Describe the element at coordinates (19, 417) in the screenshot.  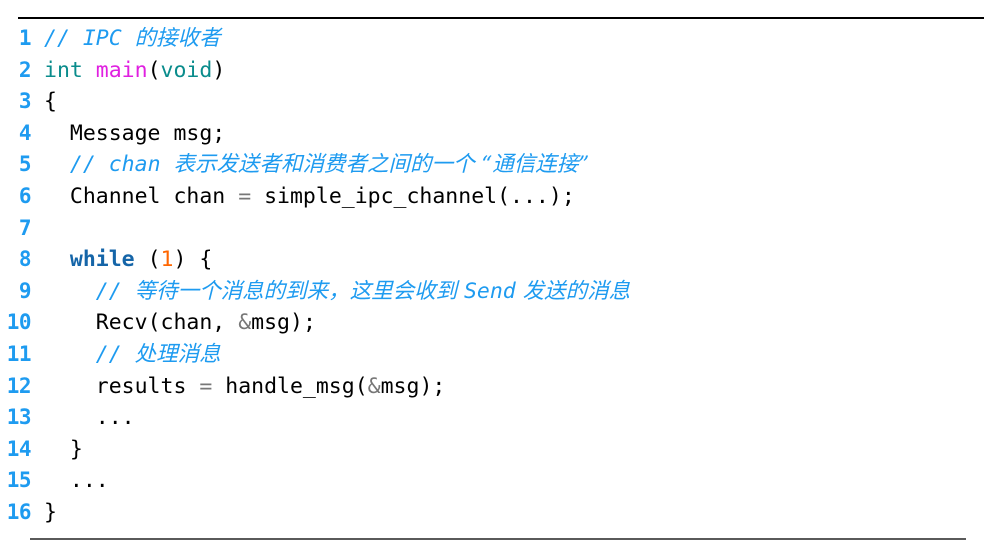
I see `line-number: 13` at that location.